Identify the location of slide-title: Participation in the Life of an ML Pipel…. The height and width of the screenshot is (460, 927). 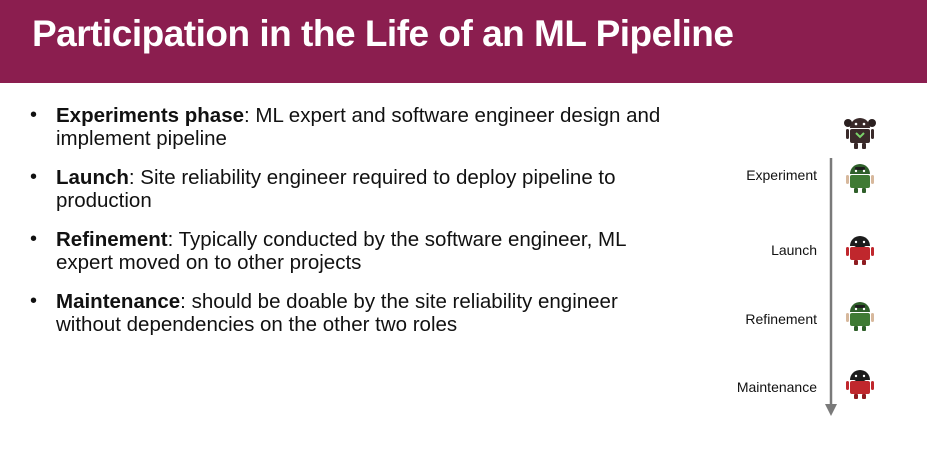
(383, 33).